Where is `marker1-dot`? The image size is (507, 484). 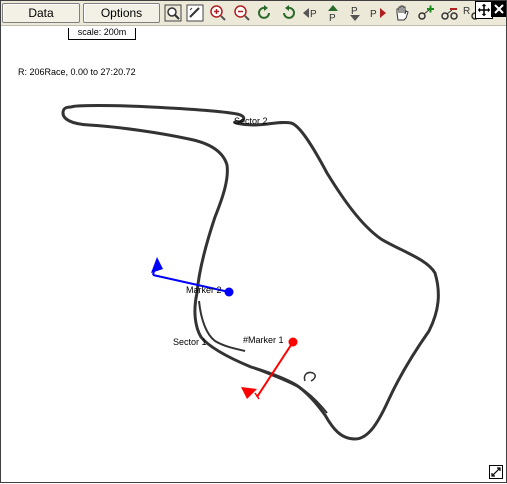
marker1-dot is located at coordinates (293, 342).